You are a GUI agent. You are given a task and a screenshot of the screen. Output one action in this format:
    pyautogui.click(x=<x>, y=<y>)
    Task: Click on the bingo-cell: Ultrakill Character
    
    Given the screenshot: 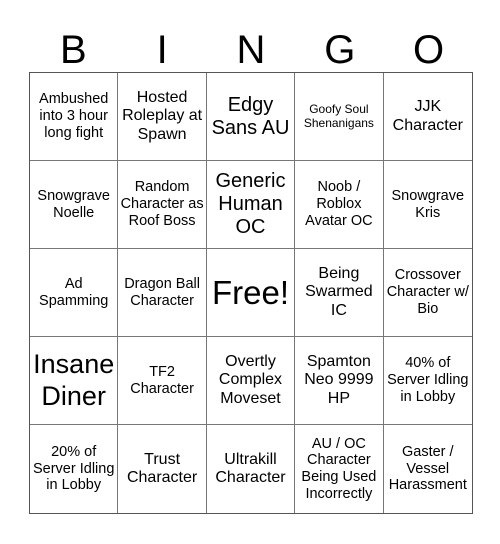 What is the action you would take?
    pyautogui.click(x=251, y=469)
    